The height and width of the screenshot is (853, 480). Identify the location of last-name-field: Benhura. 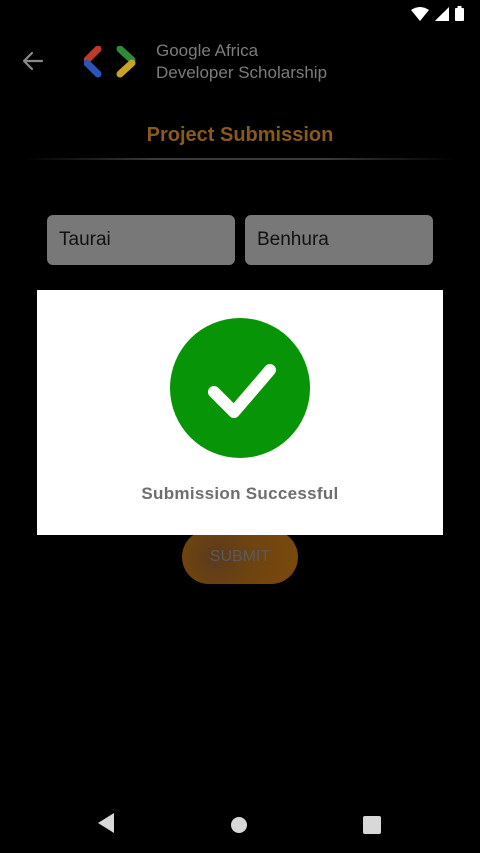
(339, 240).